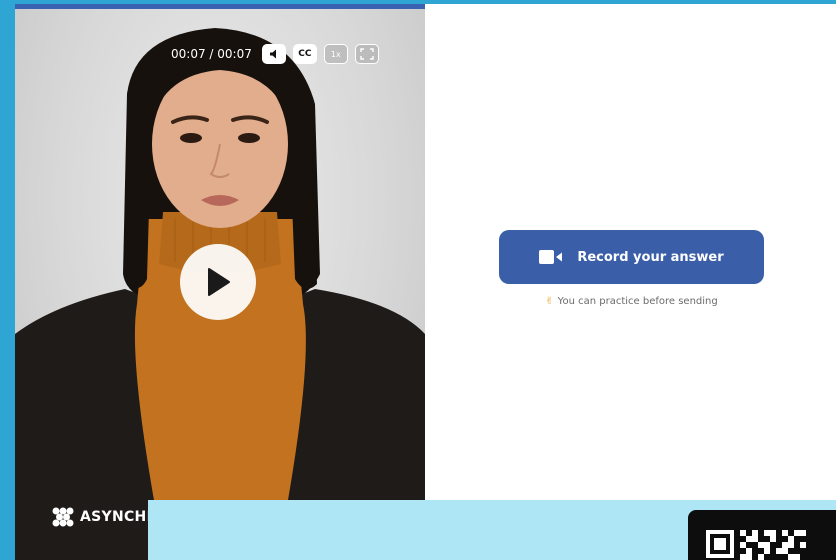  What do you see at coordinates (549, 301) in the screenshot?
I see `victory-hand-icon: ✌` at bounding box center [549, 301].